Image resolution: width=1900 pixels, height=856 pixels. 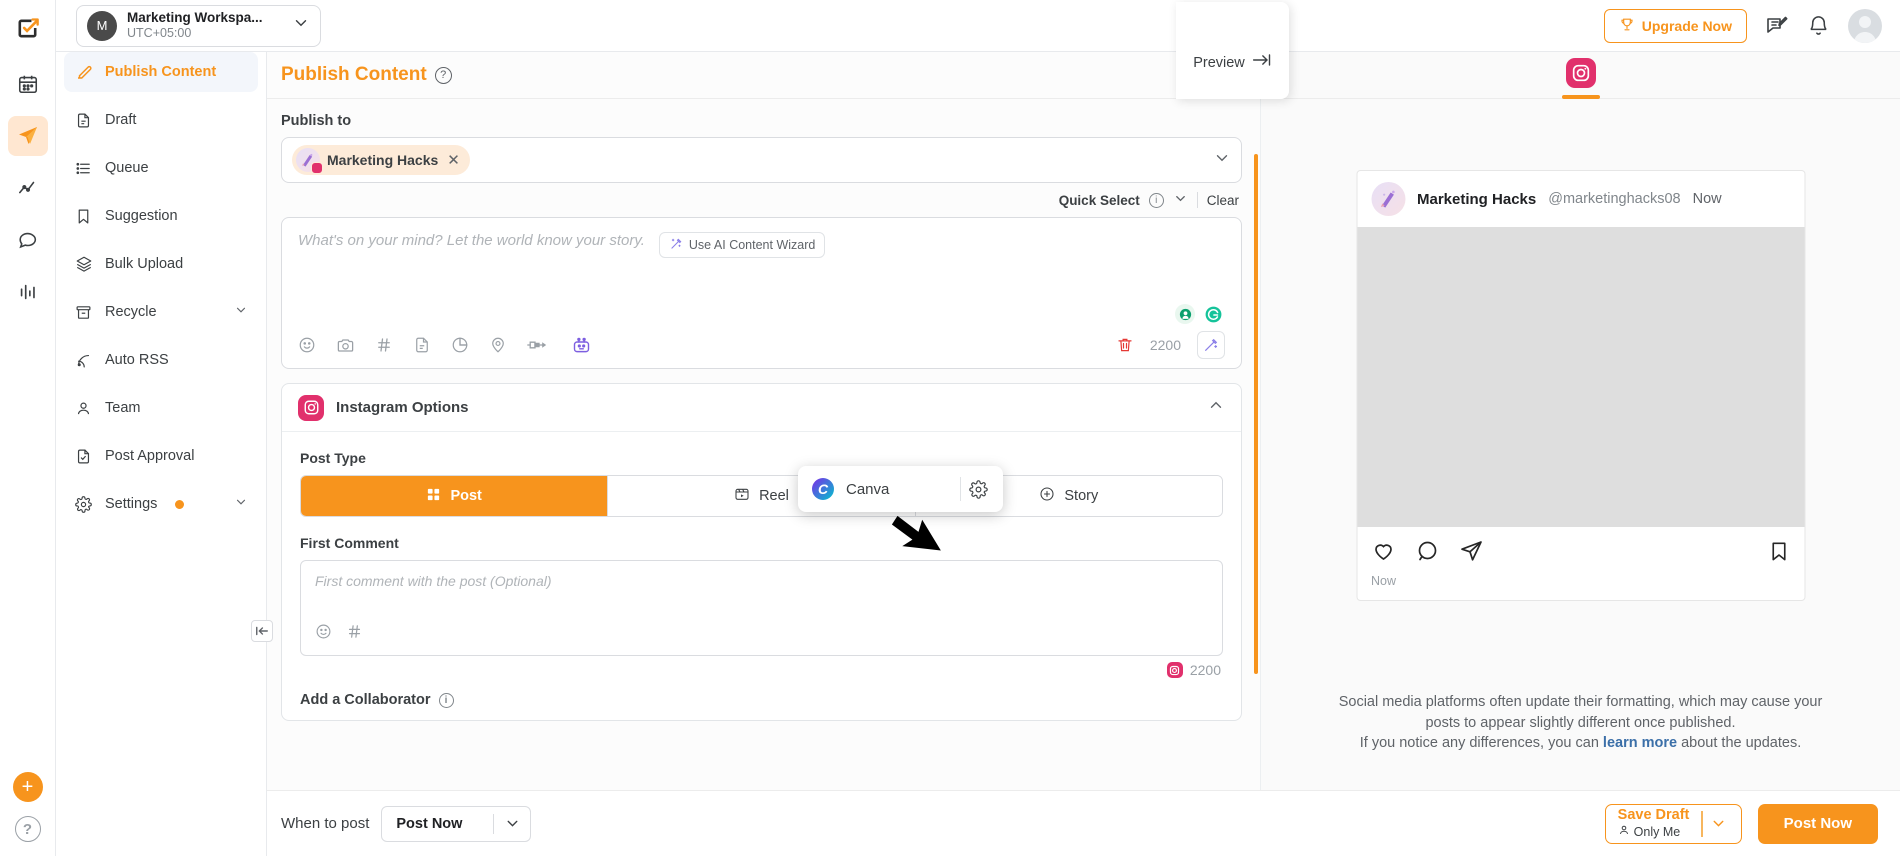 I want to click on instagram-icon, so click(x=1174, y=670).